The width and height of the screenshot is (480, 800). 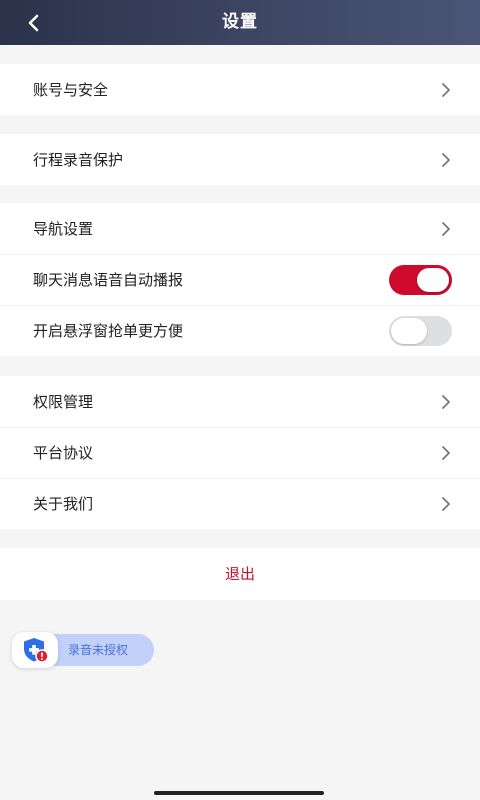 I want to click on voice-broadcast-toggle, so click(x=420, y=280).